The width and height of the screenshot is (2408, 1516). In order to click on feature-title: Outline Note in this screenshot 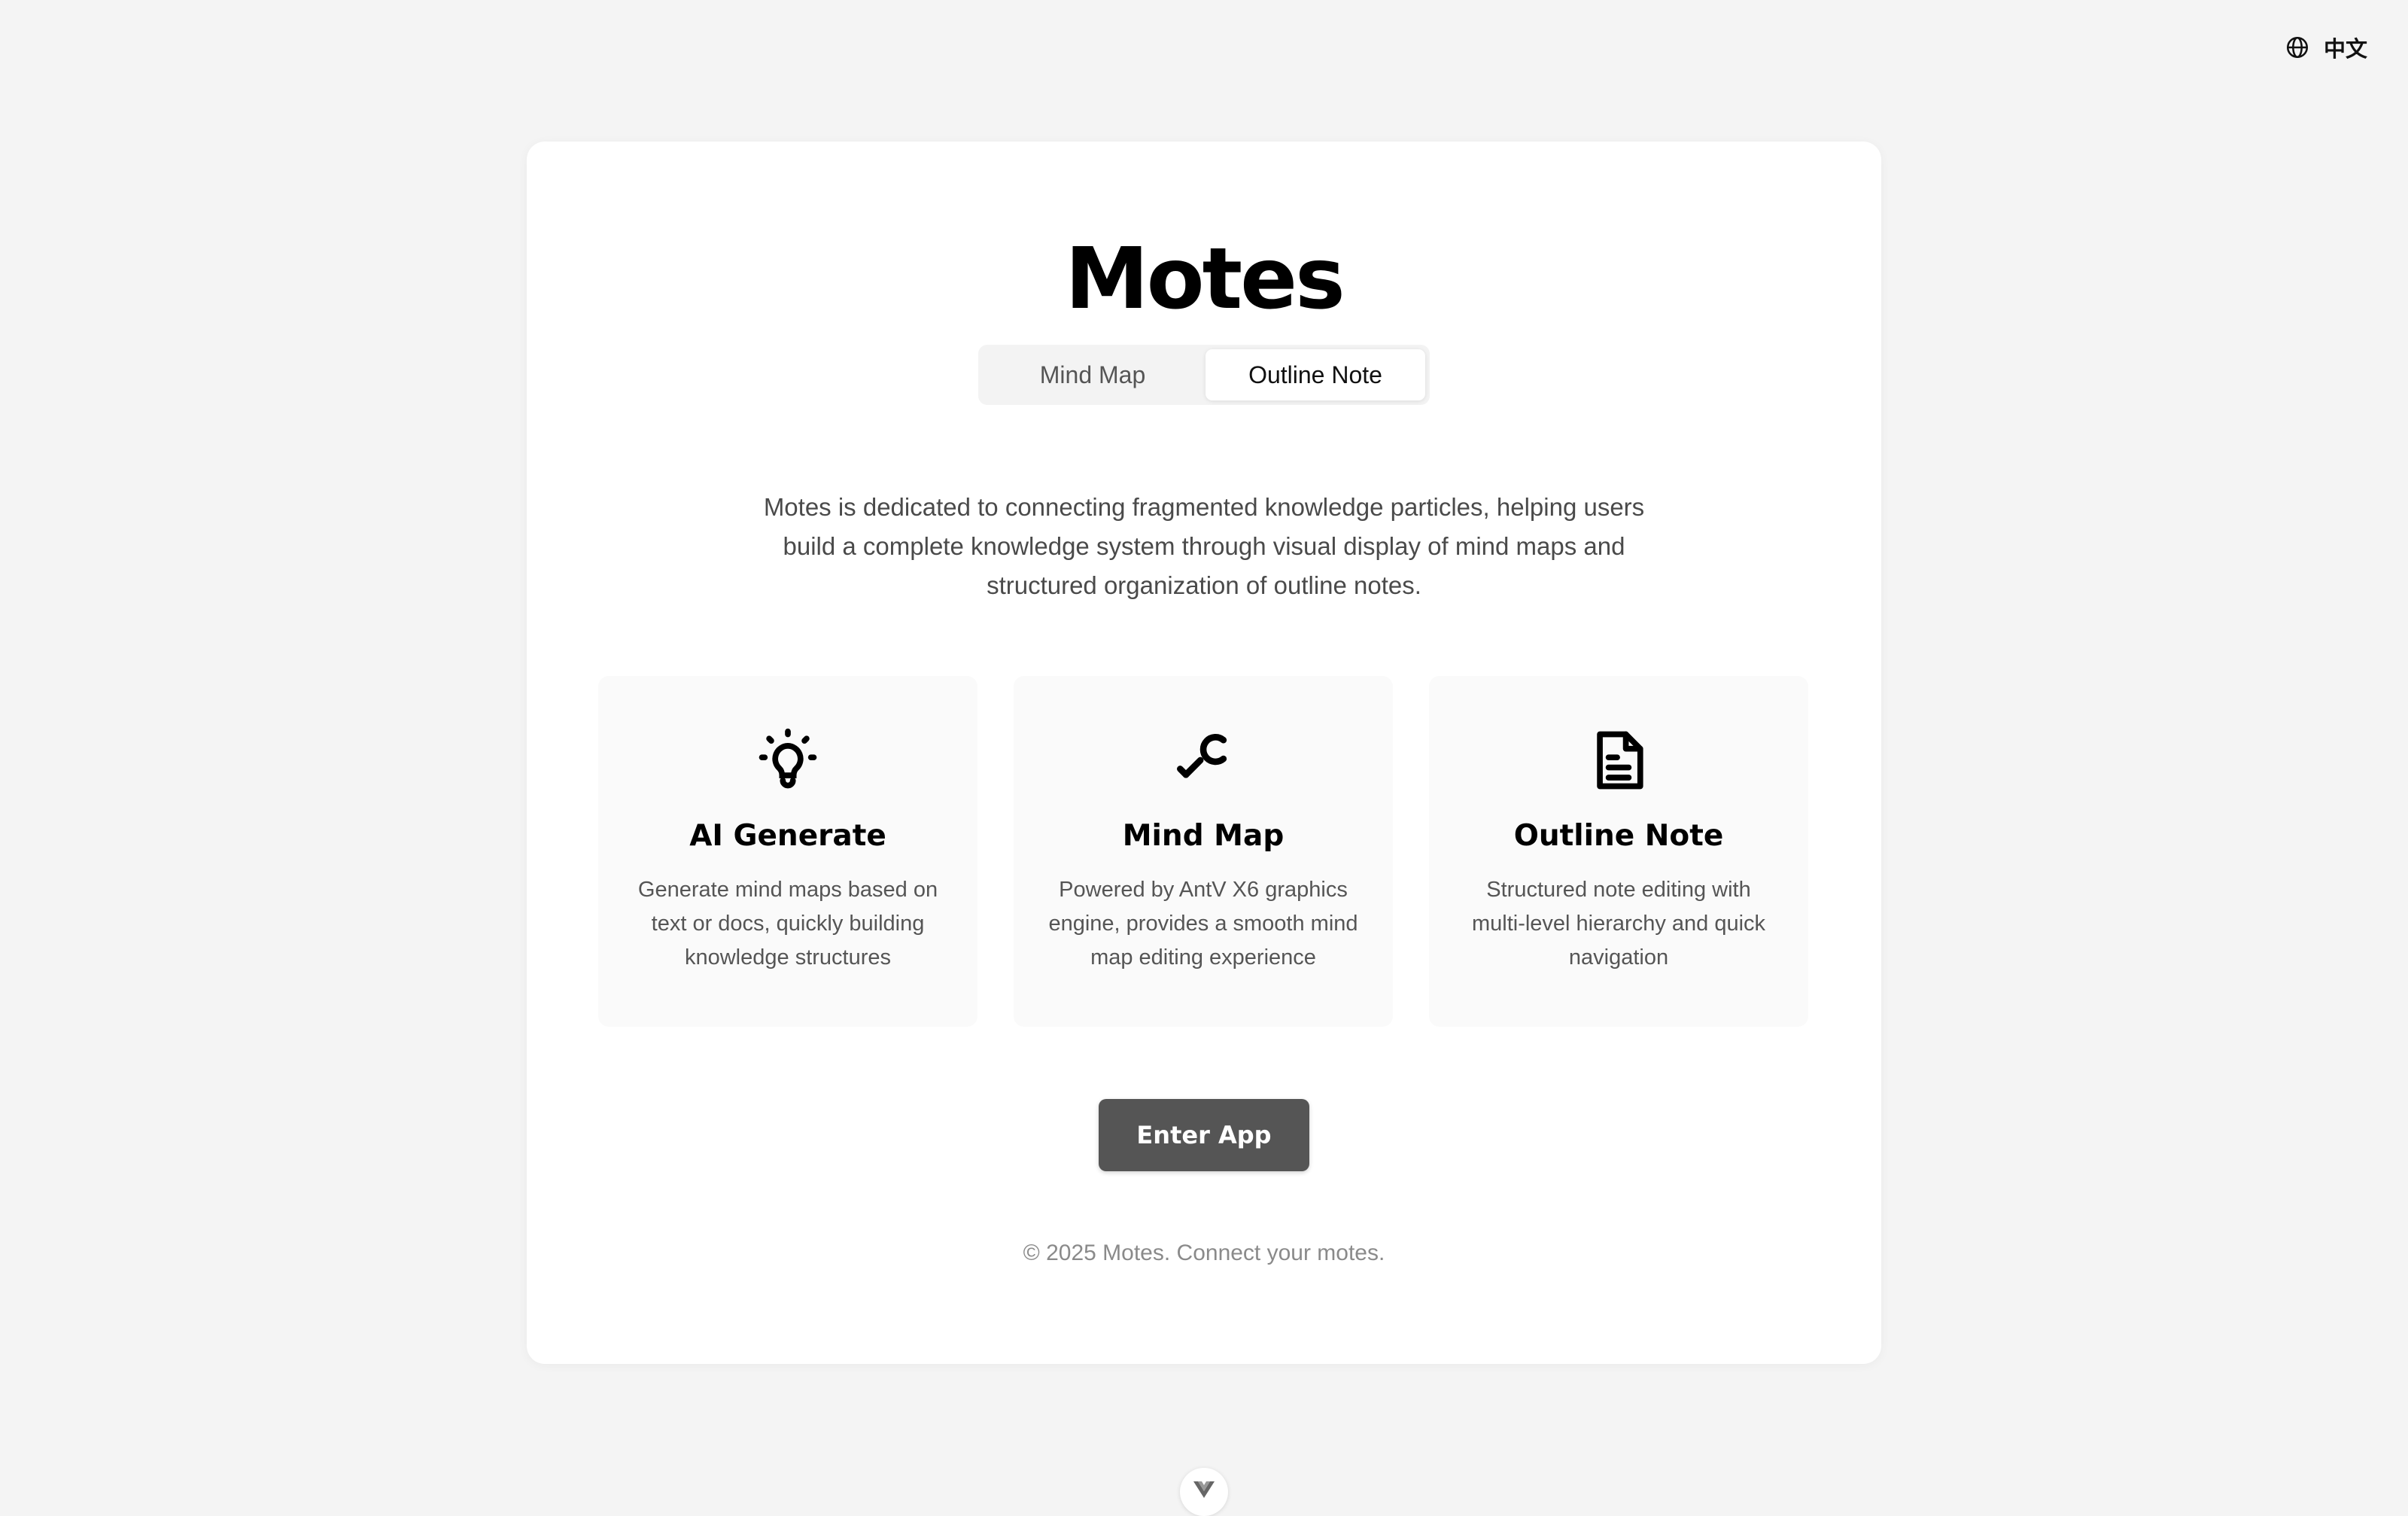, I will do `click(1618, 836)`.